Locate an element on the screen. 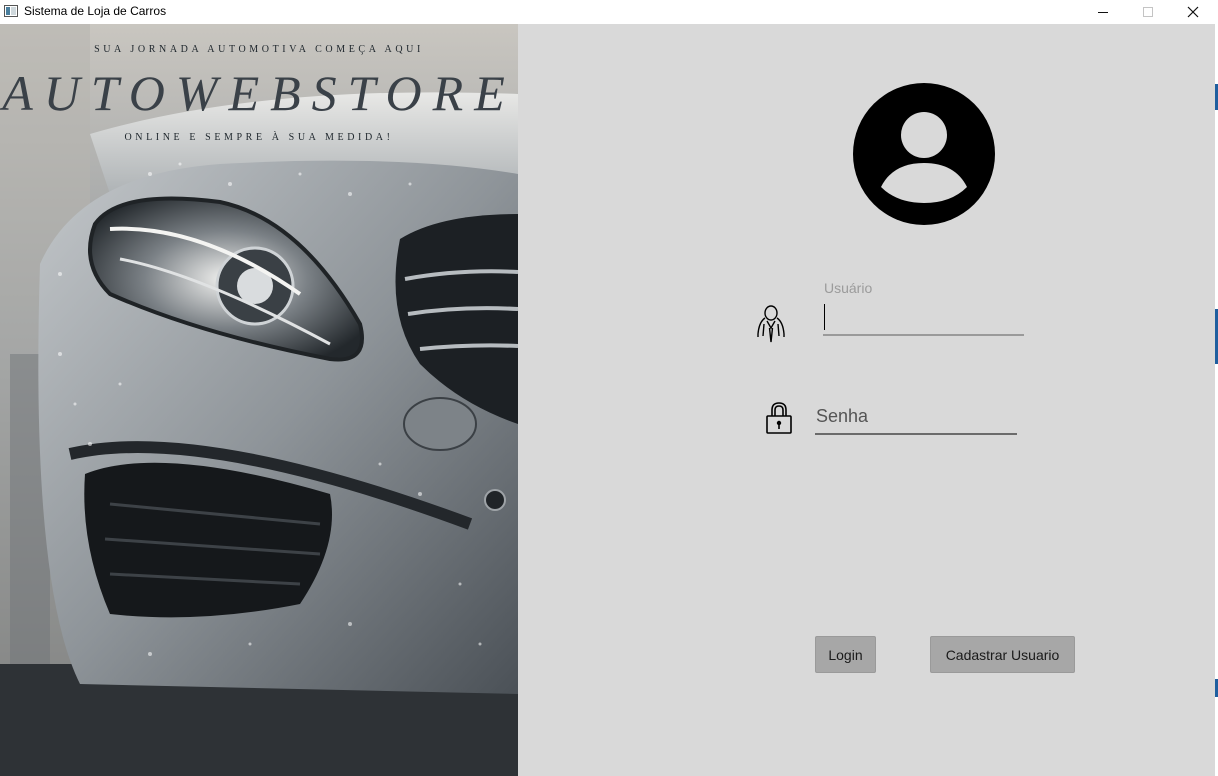 This screenshot has width=1218, height=776. hero-tagline-bottom: ONLINE E SEMPRE À SUA MEDIDA! is located at coordinates (259, 137).